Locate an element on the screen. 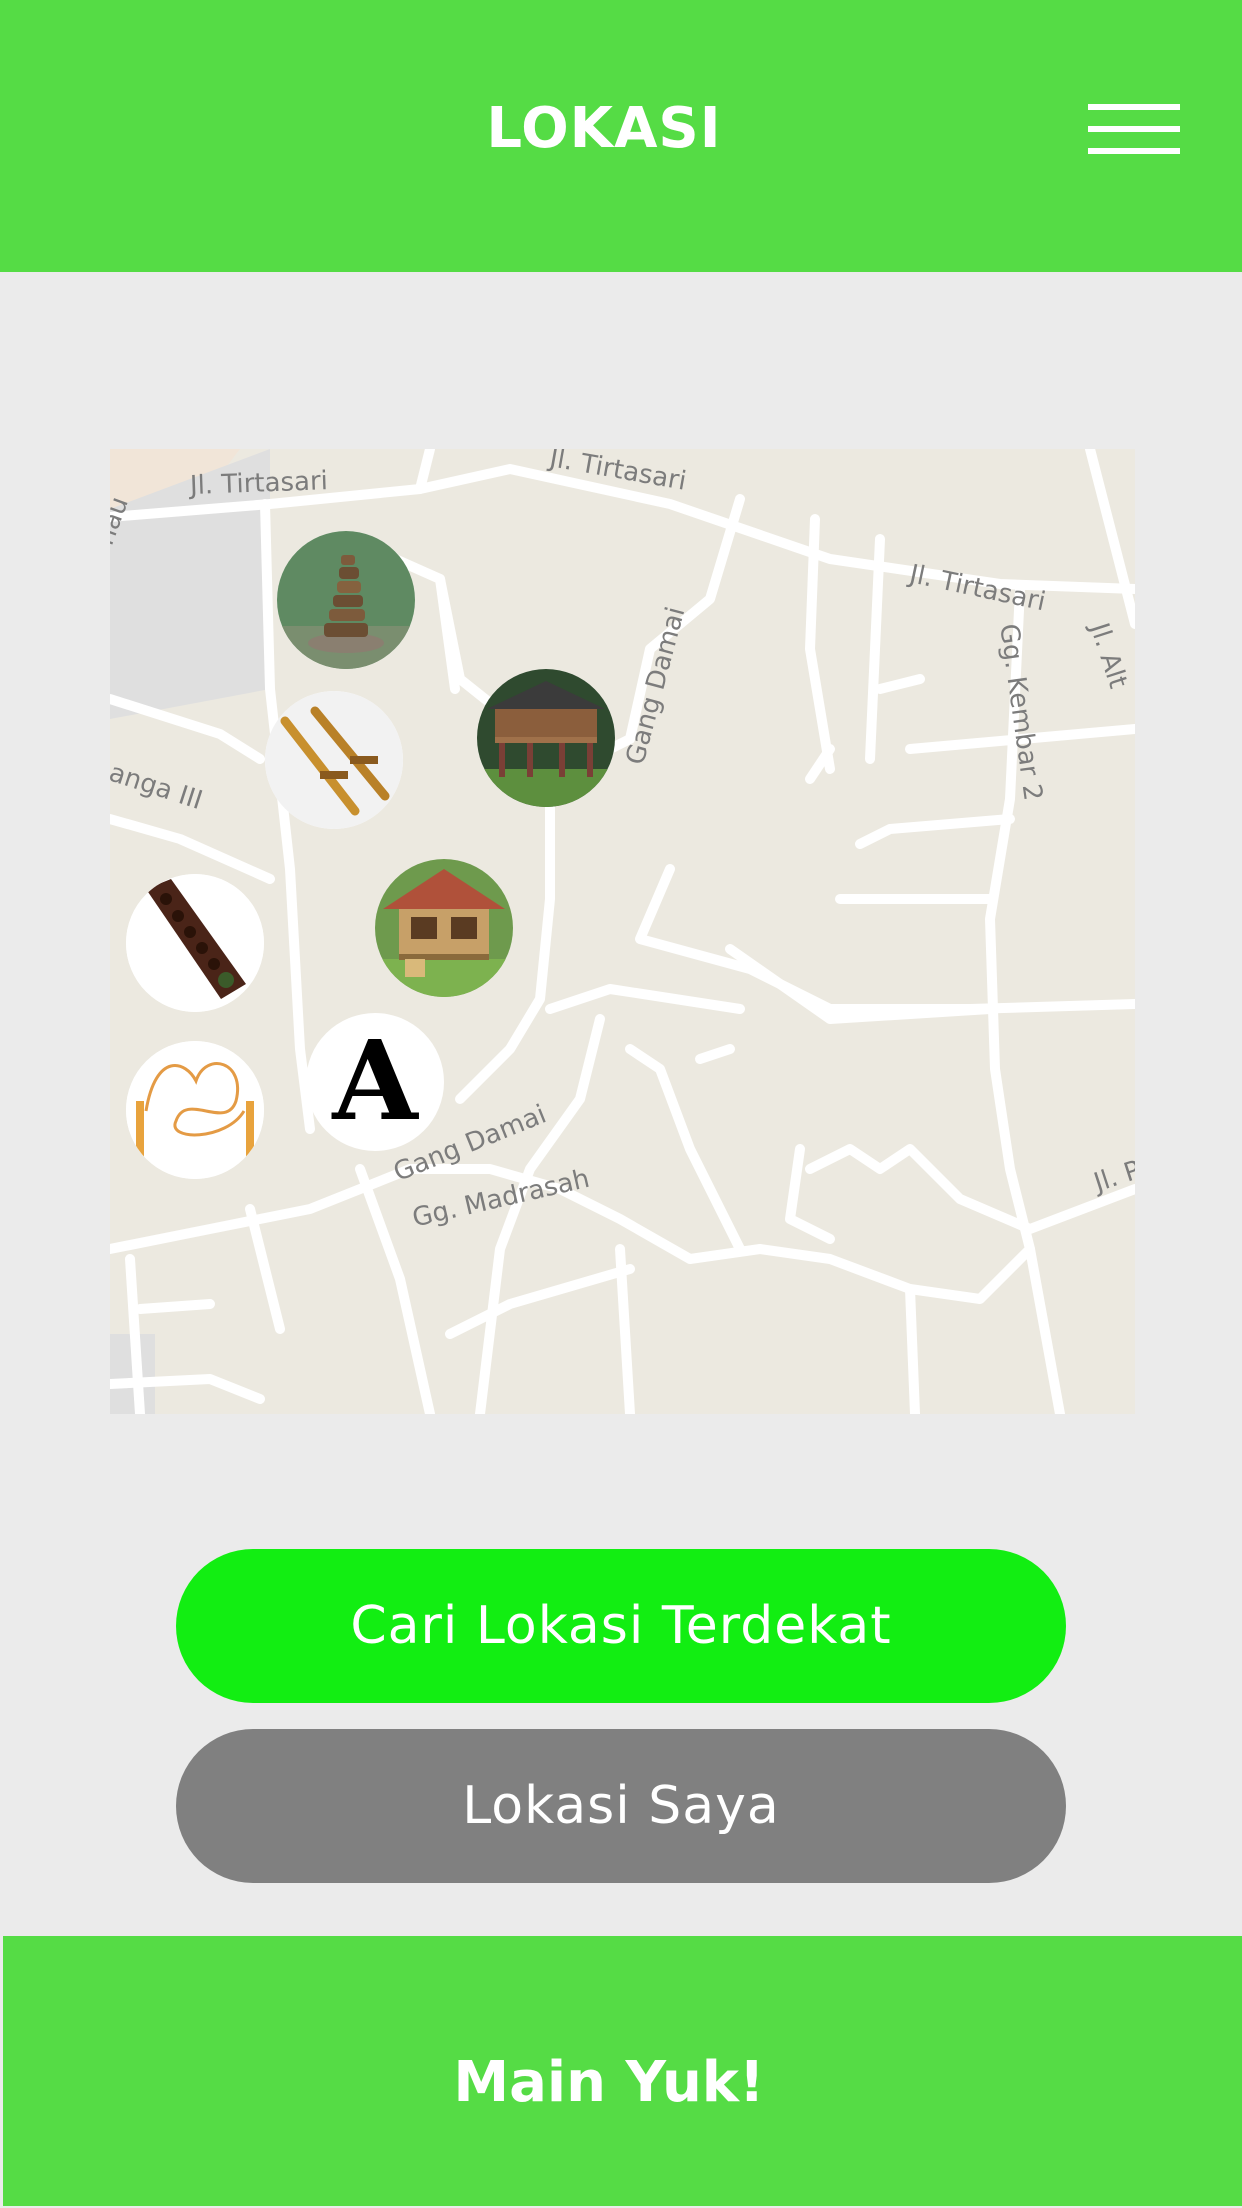  hamburger-icon is located at coordinates (1134, 129).